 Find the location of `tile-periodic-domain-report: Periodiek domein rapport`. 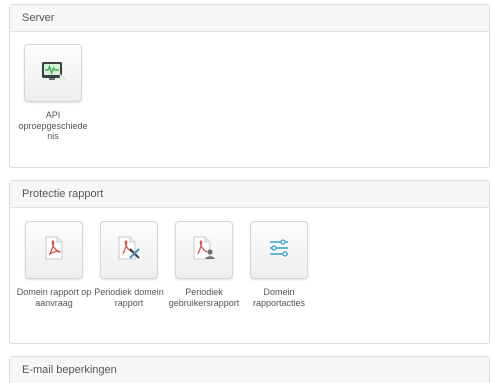

tile-periodic-domain-report: Periodiek domein rapport is located at coordinates (129, 264).